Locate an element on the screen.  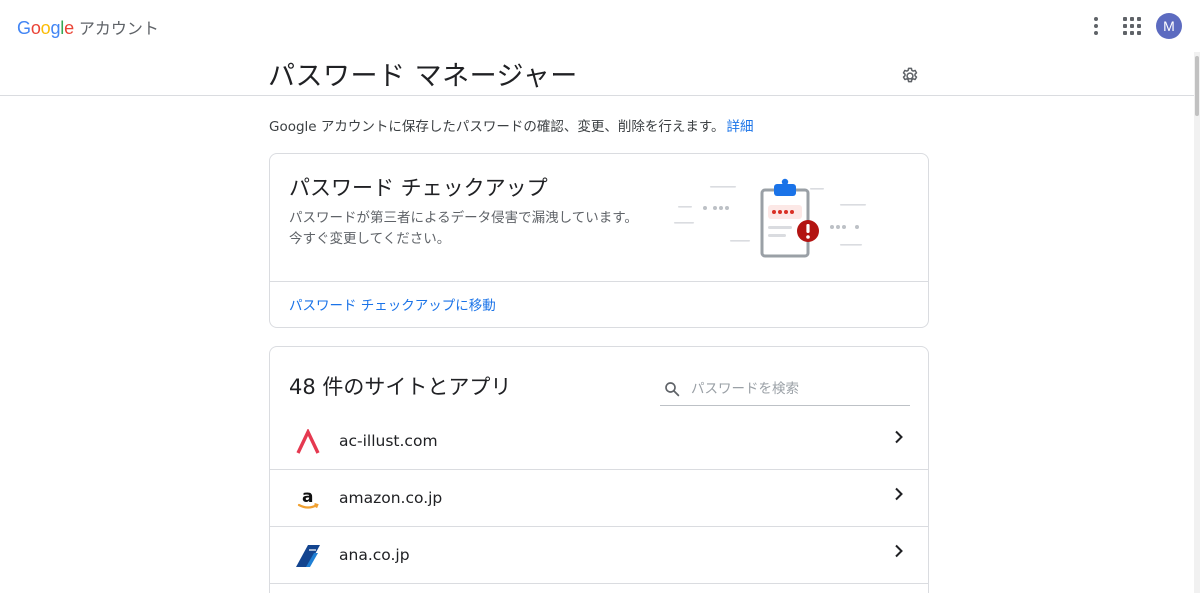
checkup-title: パスワード チェックアップ is located at coordinates (418, 188).